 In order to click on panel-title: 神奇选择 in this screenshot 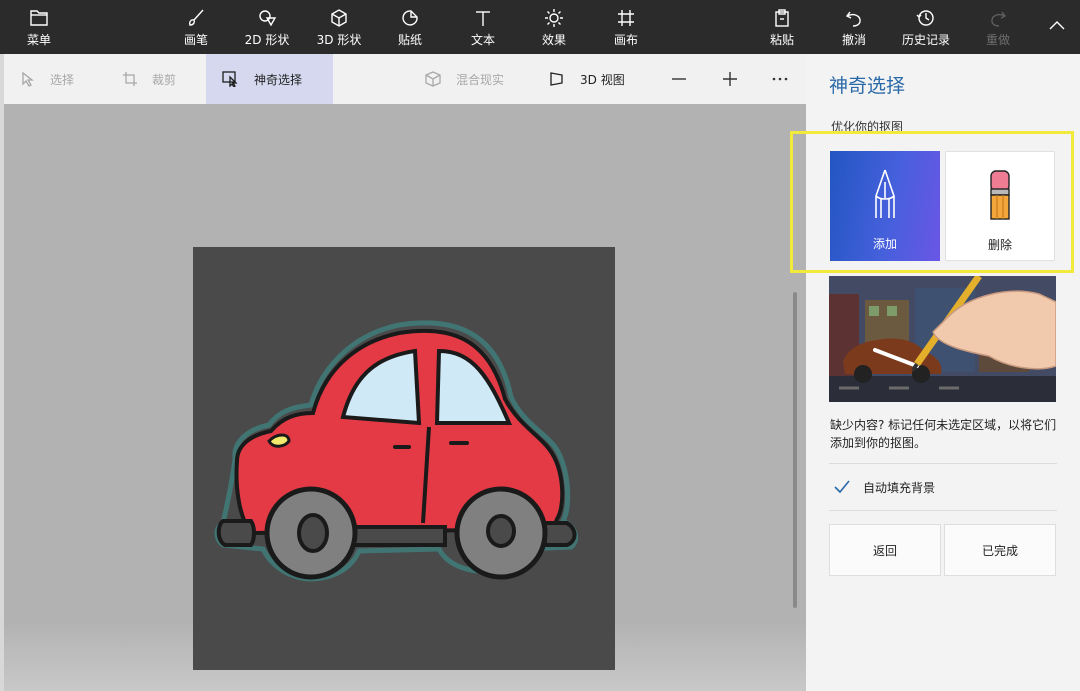, I will do `click(867, 86)`.